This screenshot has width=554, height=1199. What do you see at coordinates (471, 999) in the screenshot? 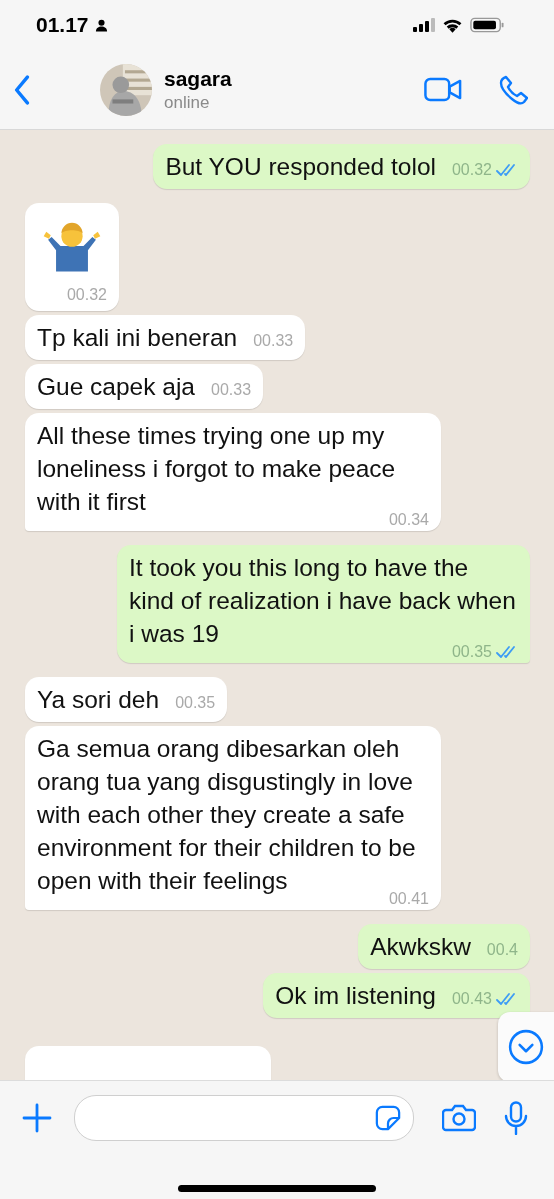
I see `message-time: 00.43` at bounding box center [471, 999].